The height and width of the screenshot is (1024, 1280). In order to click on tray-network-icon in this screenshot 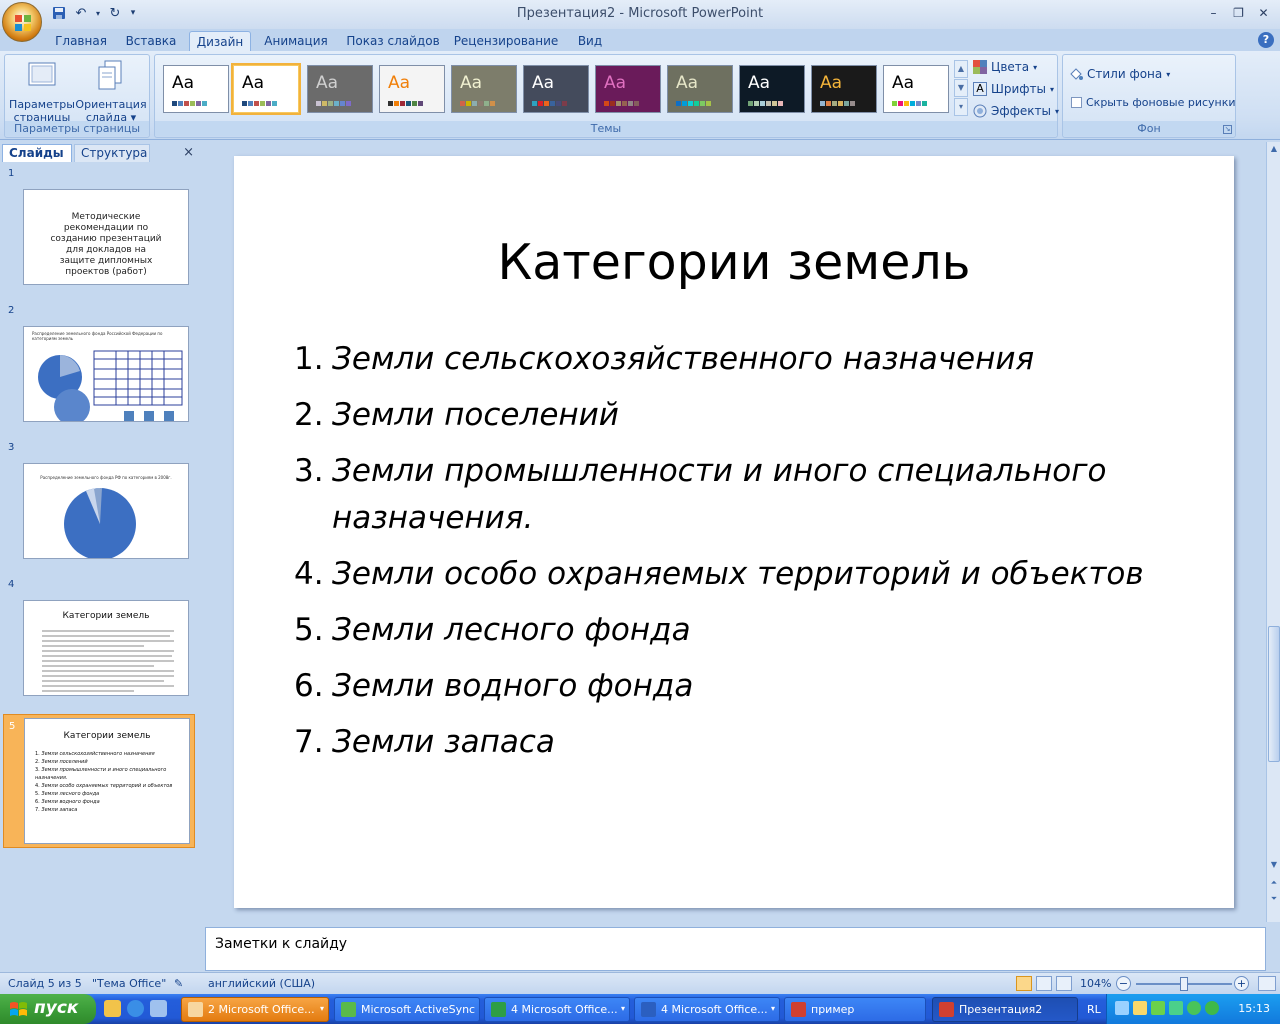, I will do `click(1122, 1008)`.